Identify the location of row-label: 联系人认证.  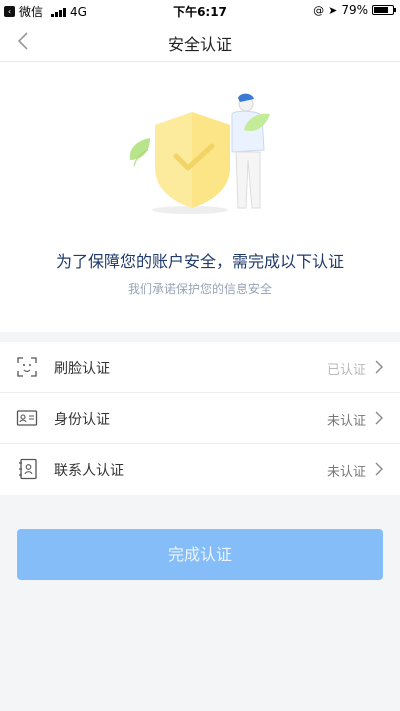
(89, 471).